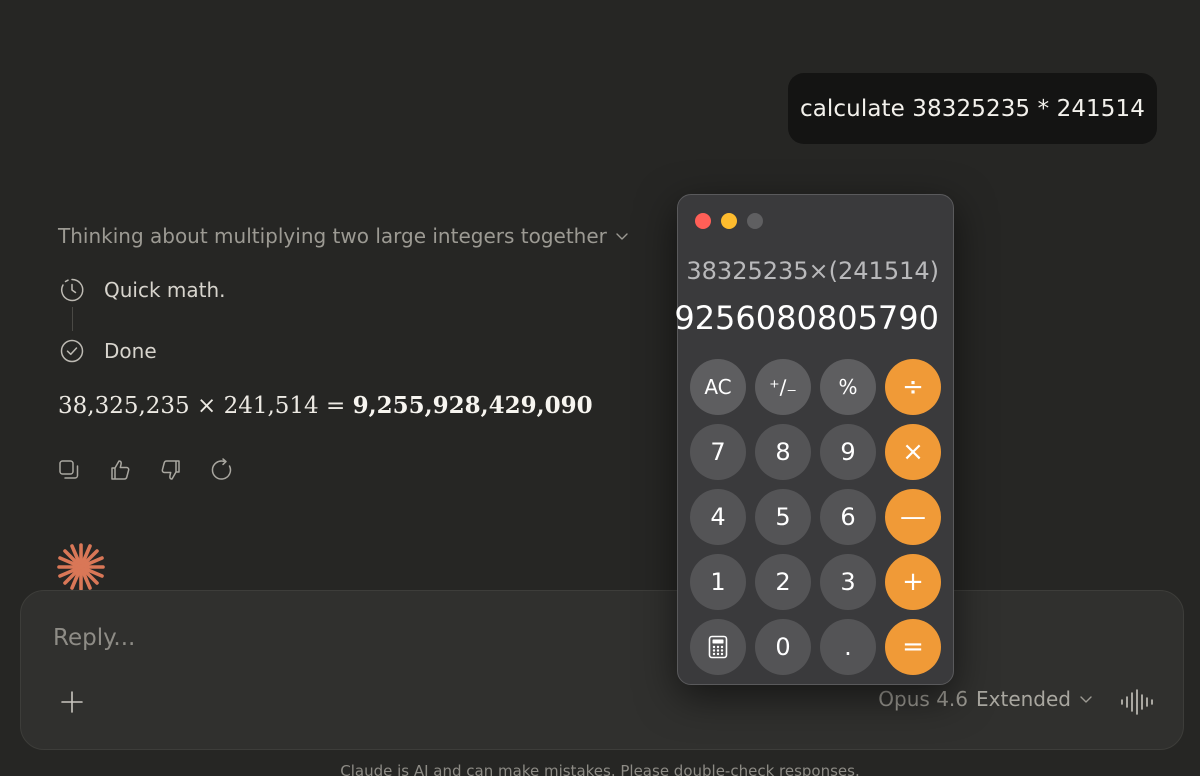 The width and height of the screenshot is (1200, 776). What do you see at coordinates (120, 470) in the screenshot?
I see `thumbs-up-icon` at bounding box center [120, 470].